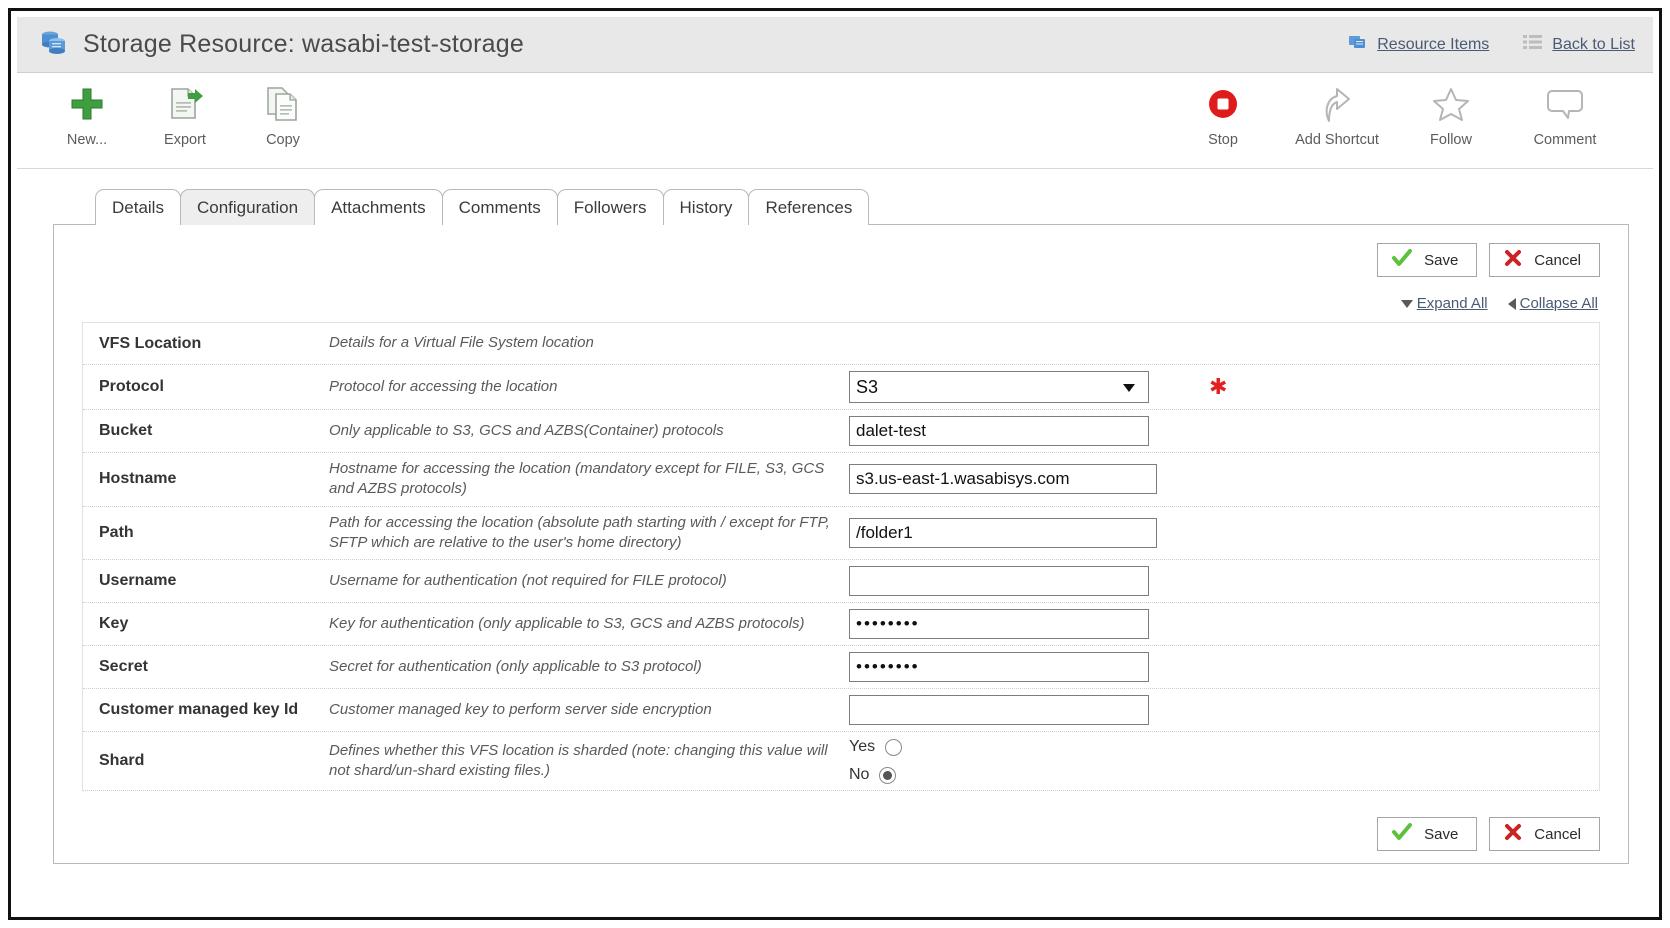  What do you see at coordinates (1003, 532) in the screenshot?
I see `path-input` at bounding box center [1003, 532].